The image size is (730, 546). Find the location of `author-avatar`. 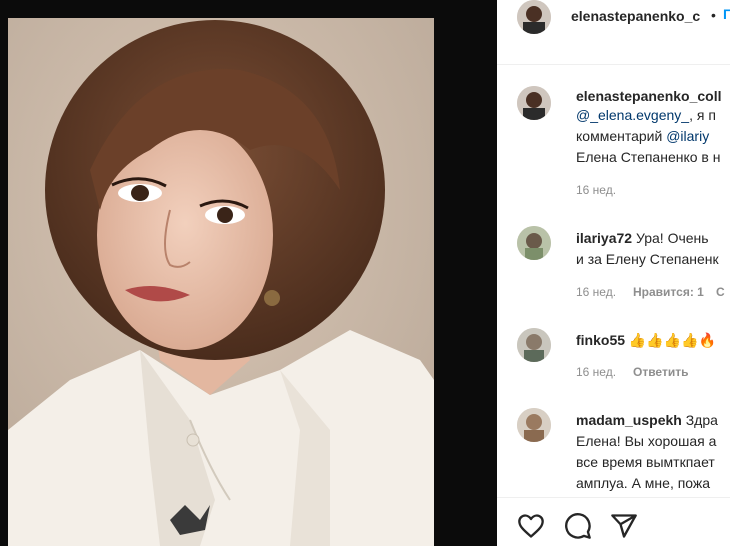

author-avatar is located at coordinates (534, 17).